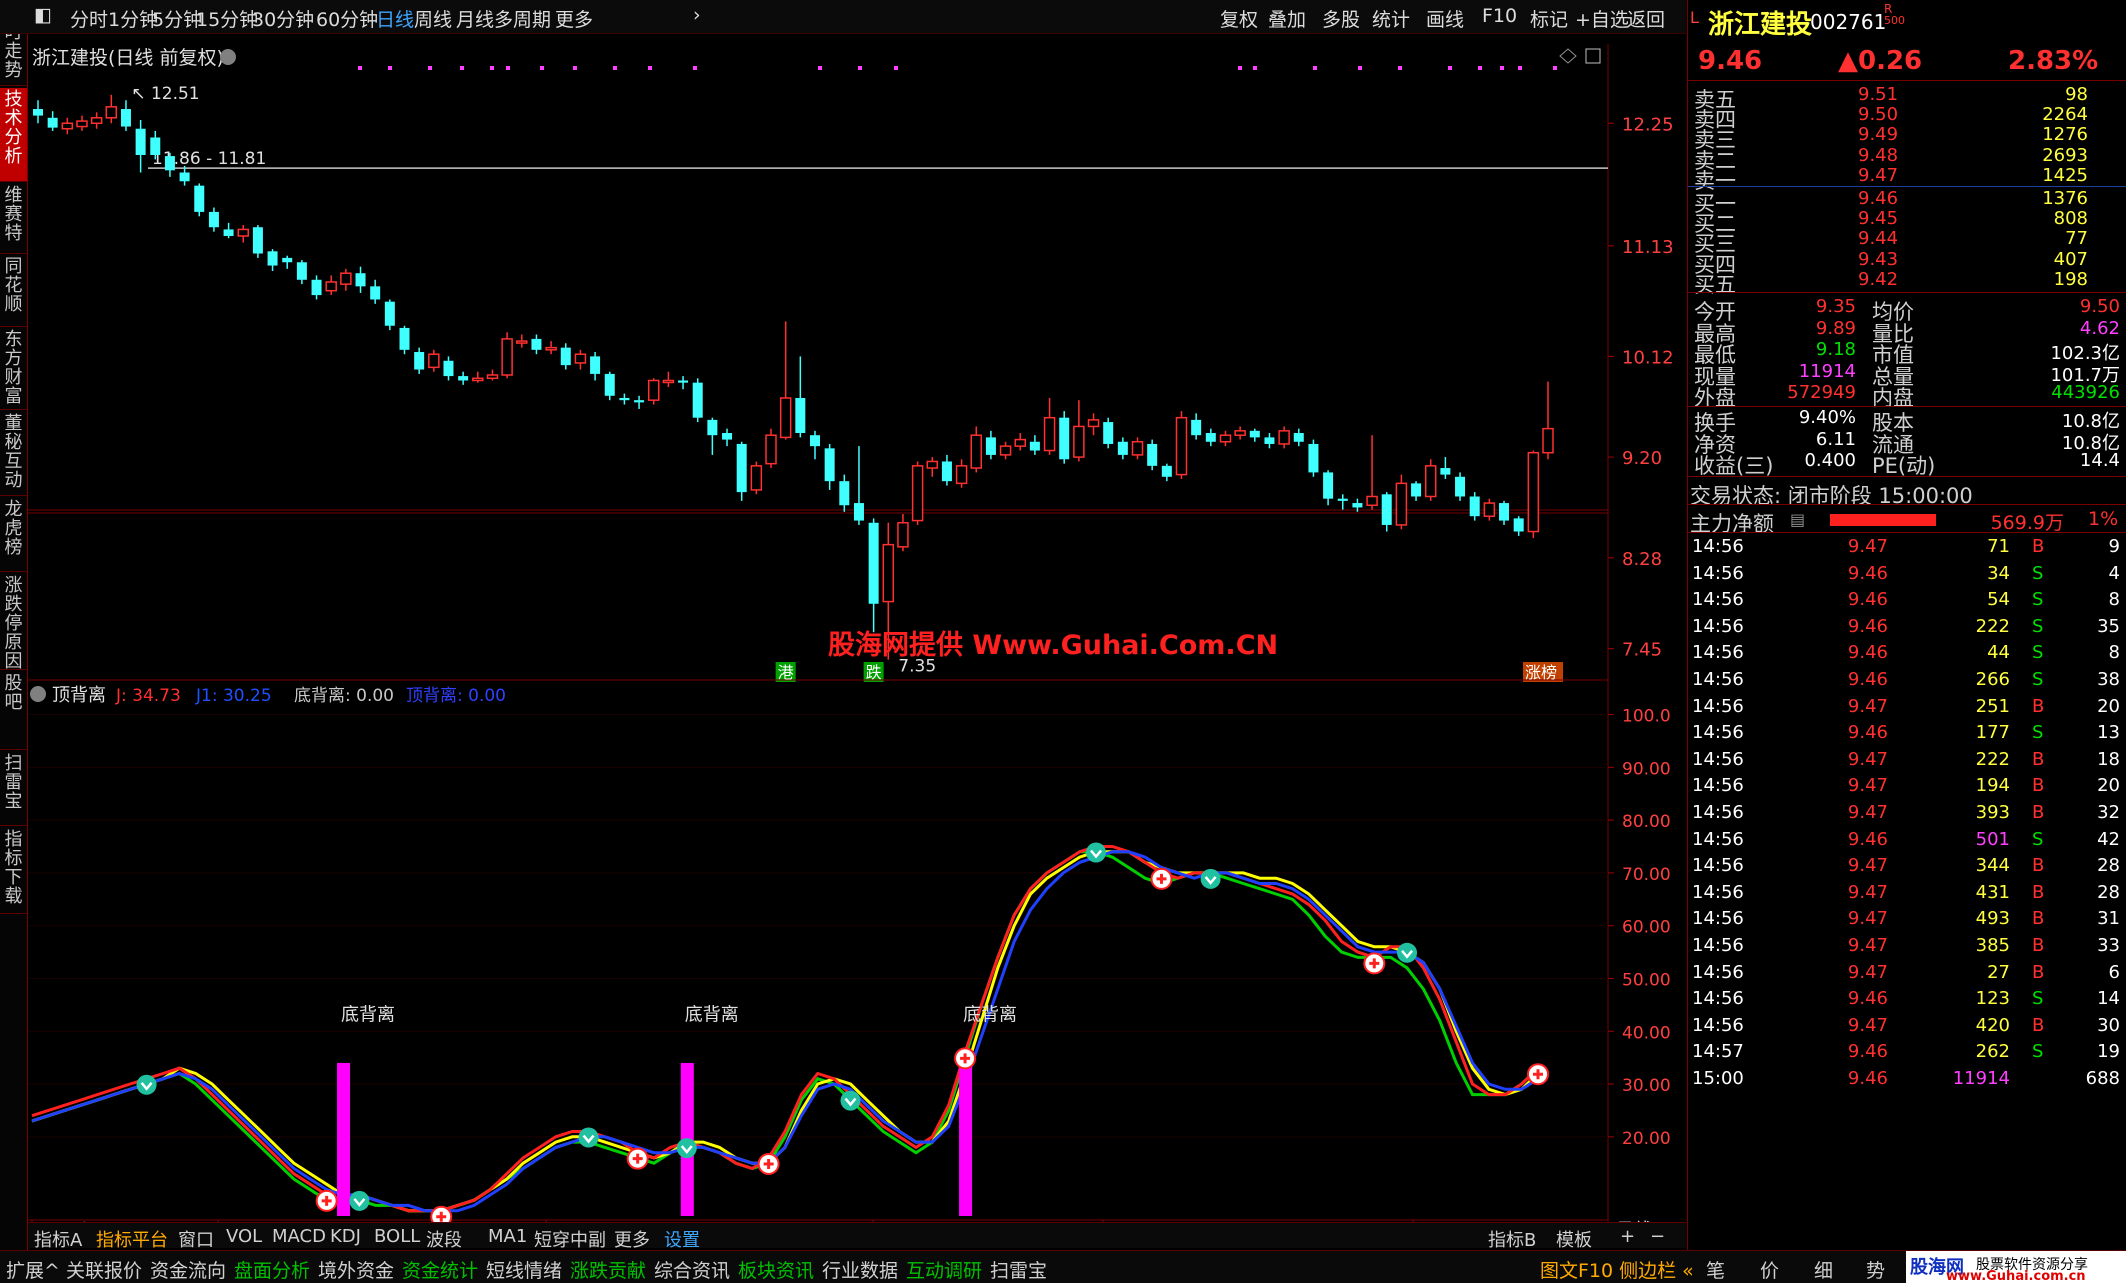  Describe the element at coordinates (1574, 1239) in the screenshot. I see `indicator-button: 模板` at that location.